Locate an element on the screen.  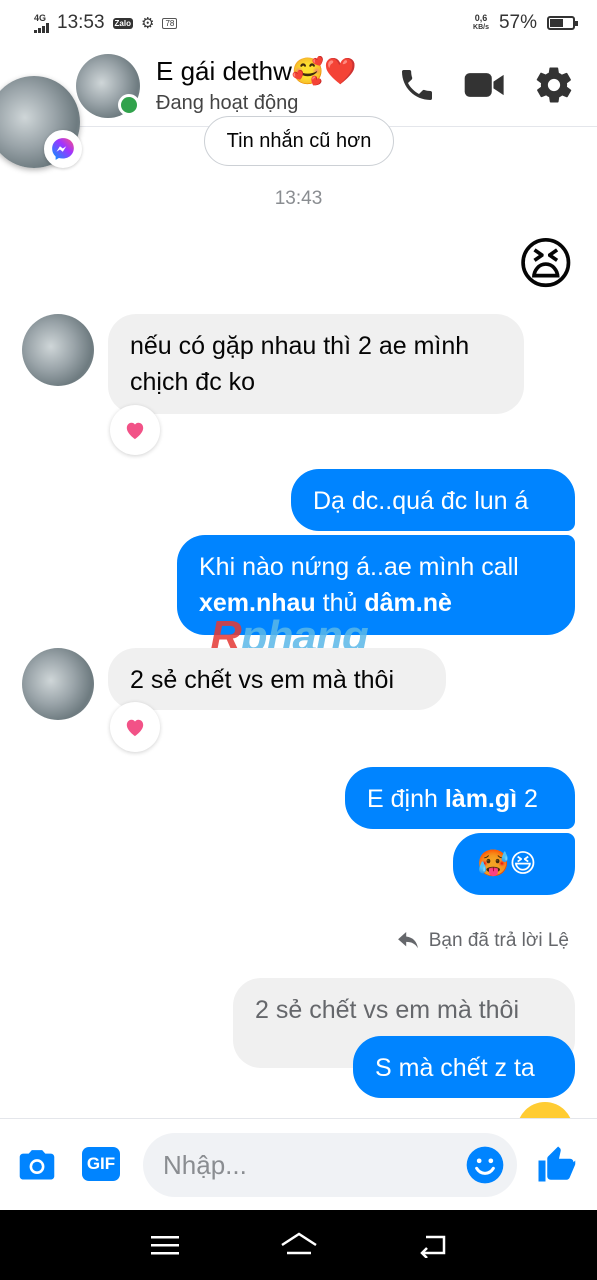
reply-note: Bạn đã trả lời Lệ is located at coordinates (483, 941).